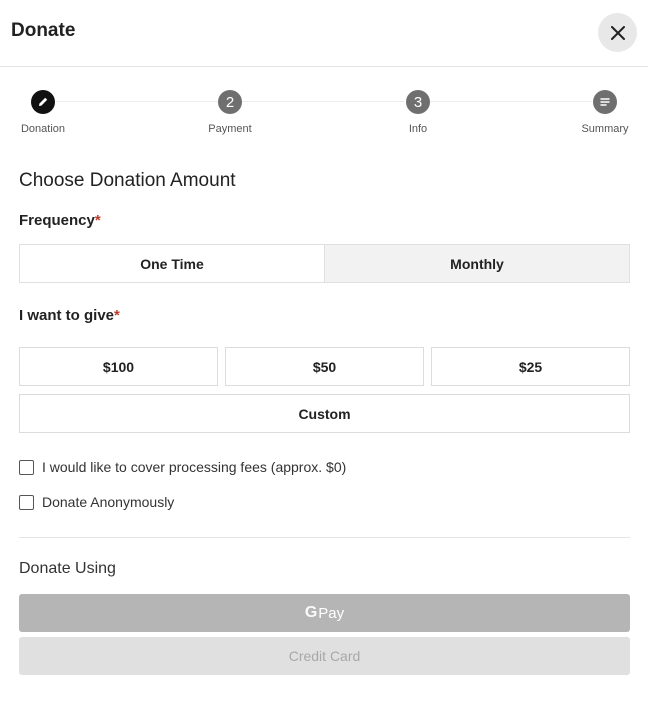  I want to click on frequency-monthly-button: Monthly, so click(477, 263).